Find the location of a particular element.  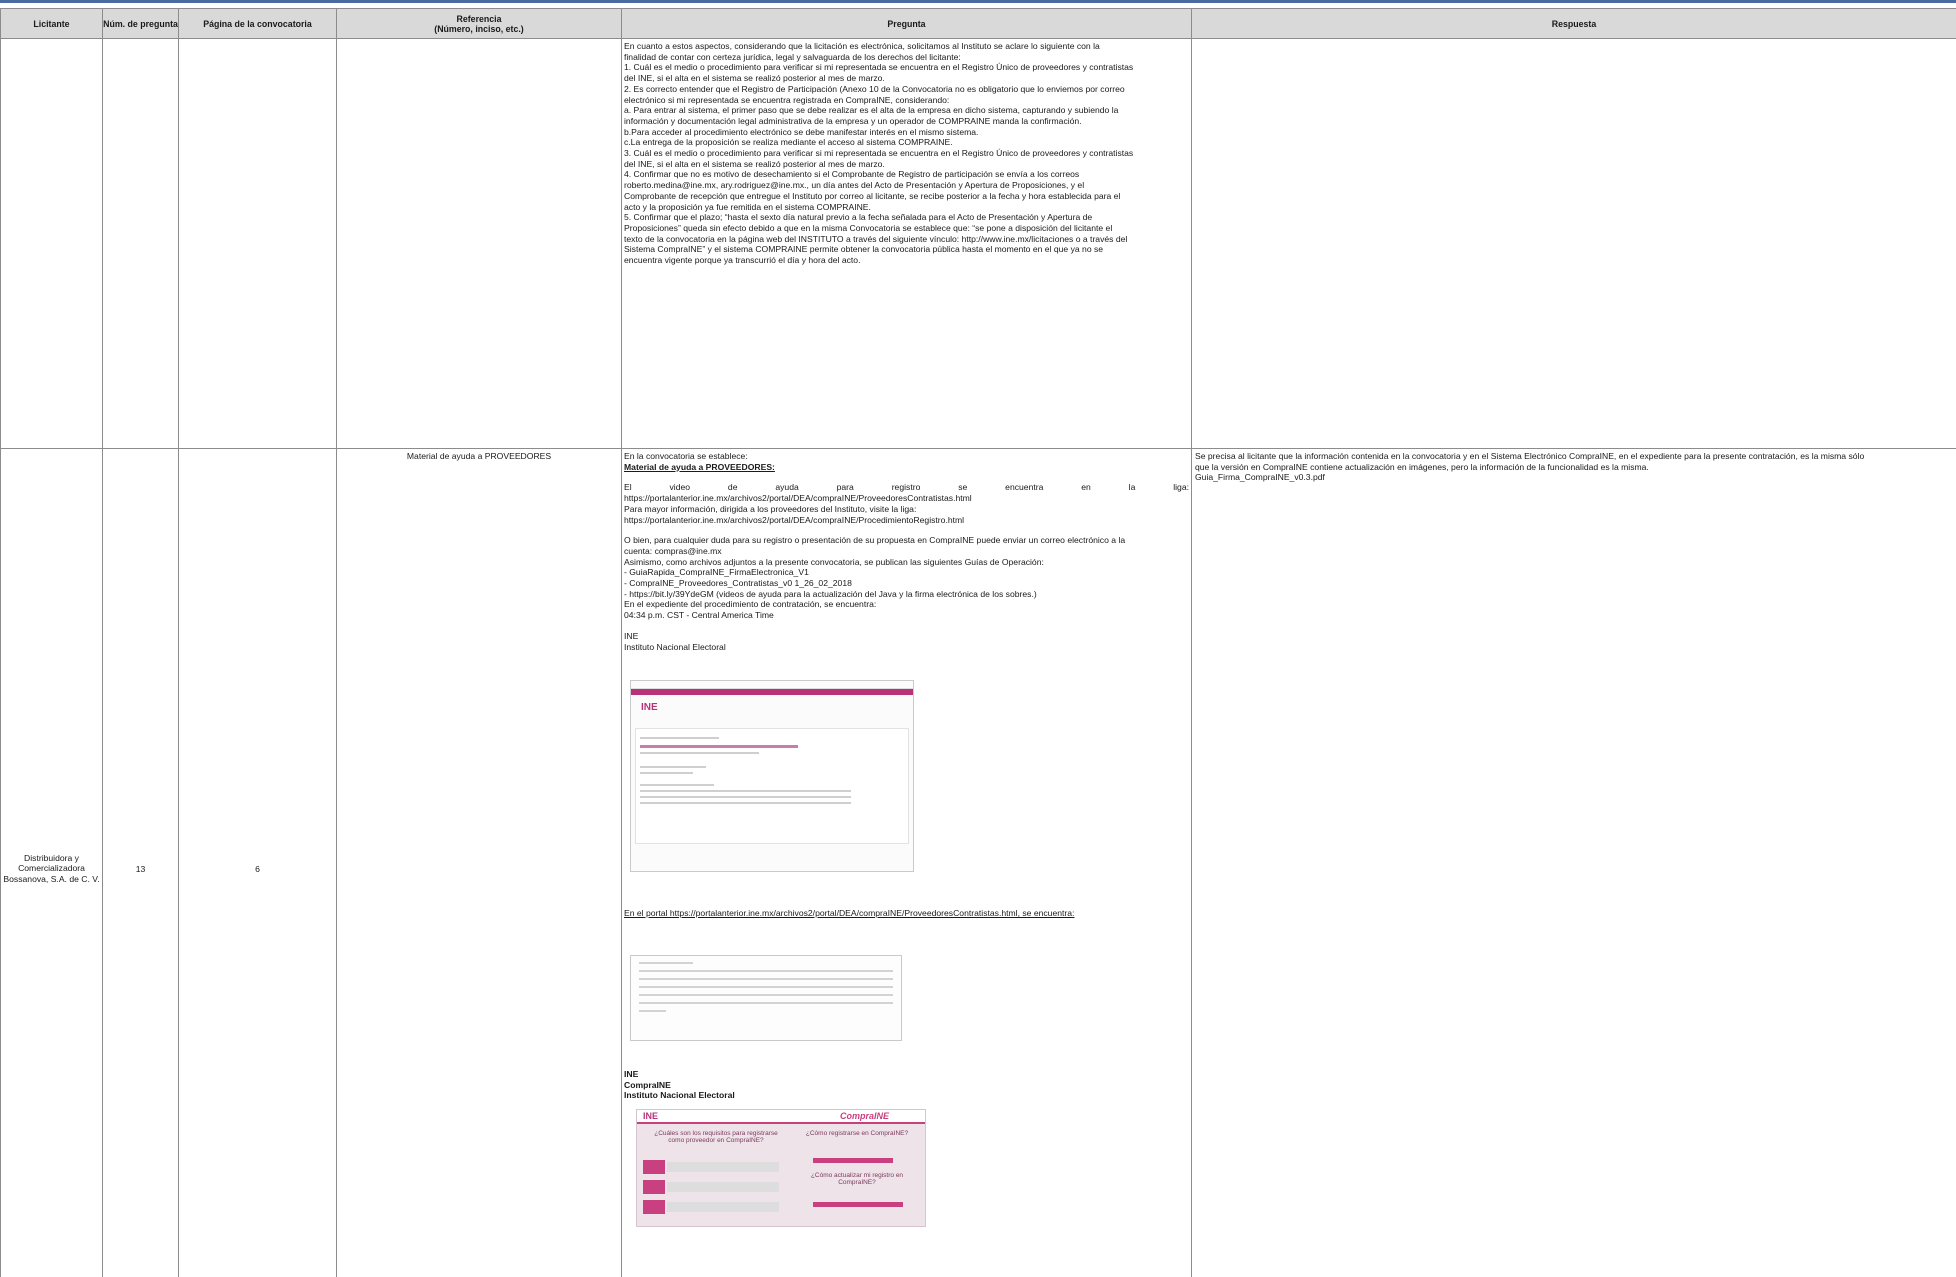

header-pregunta: Pregunta is located at coordinates (906, 23).